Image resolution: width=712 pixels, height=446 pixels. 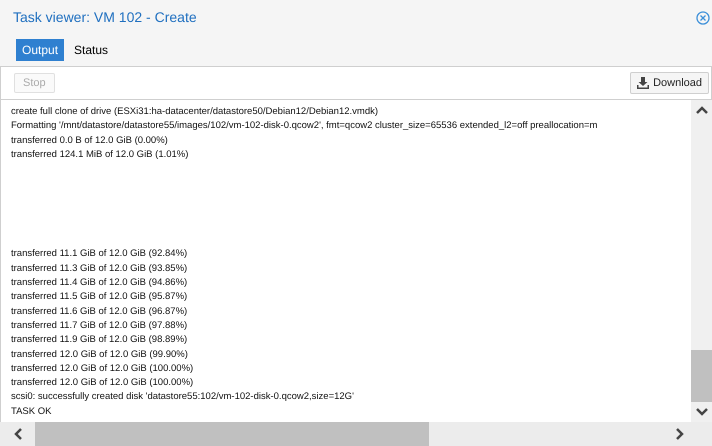 I want to click on log-line: transferred 124.1 MiB of 12.0 GiB (1.01%), so click(x=100, y=155).